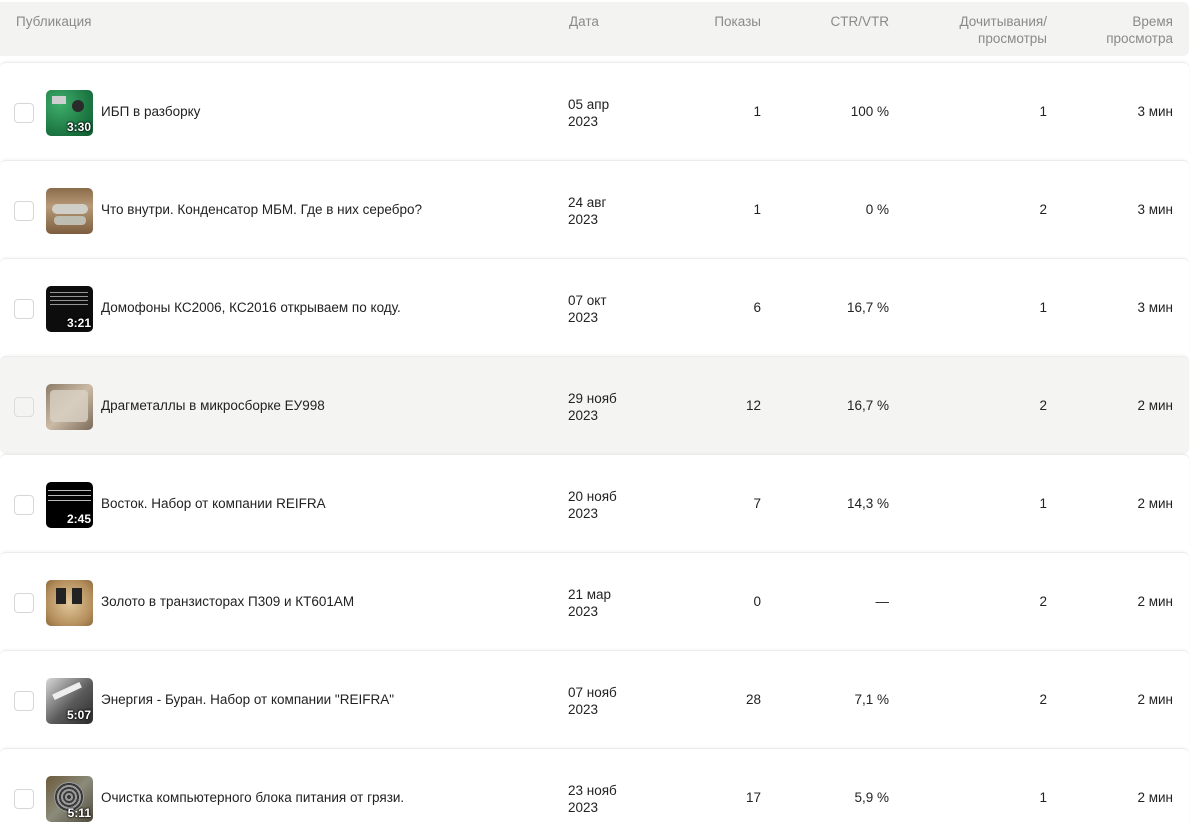 Image resolution: width=1200 pixels, height=827 pixels. Describe the element at coordinates (860, 21) in the screenshot. I see `column-header-ctr: CTR/VTR` at that location.